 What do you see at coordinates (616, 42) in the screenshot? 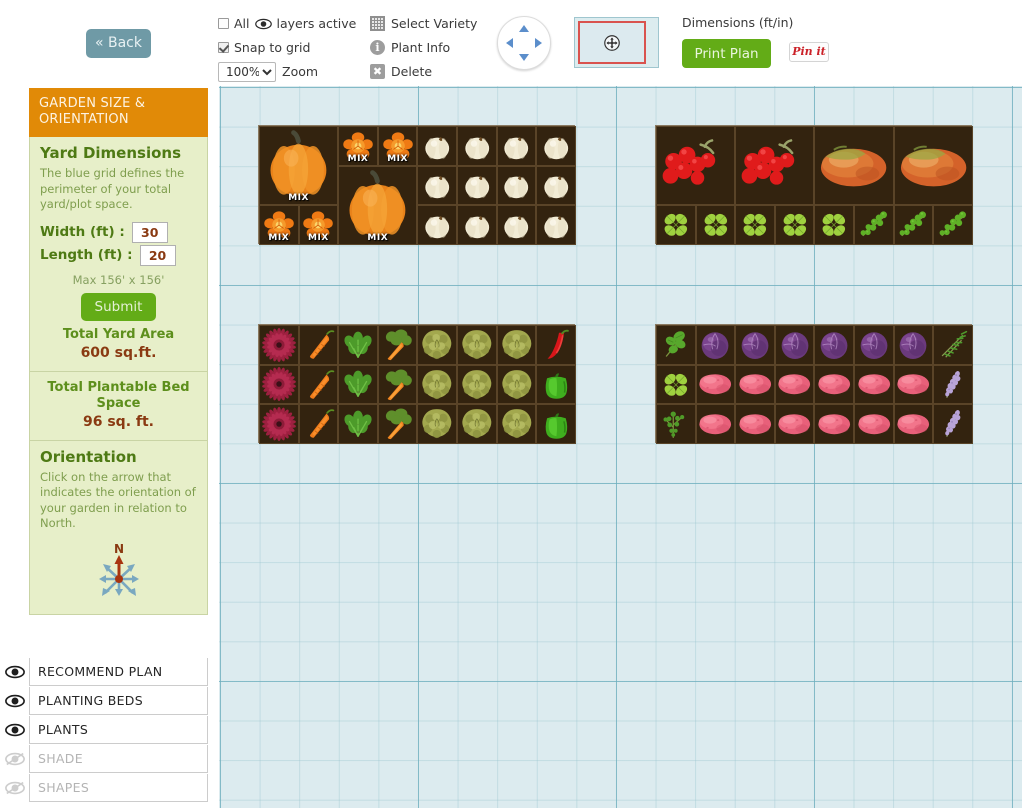
I see `move-viewport-tool` at bounding box center [616, 42].